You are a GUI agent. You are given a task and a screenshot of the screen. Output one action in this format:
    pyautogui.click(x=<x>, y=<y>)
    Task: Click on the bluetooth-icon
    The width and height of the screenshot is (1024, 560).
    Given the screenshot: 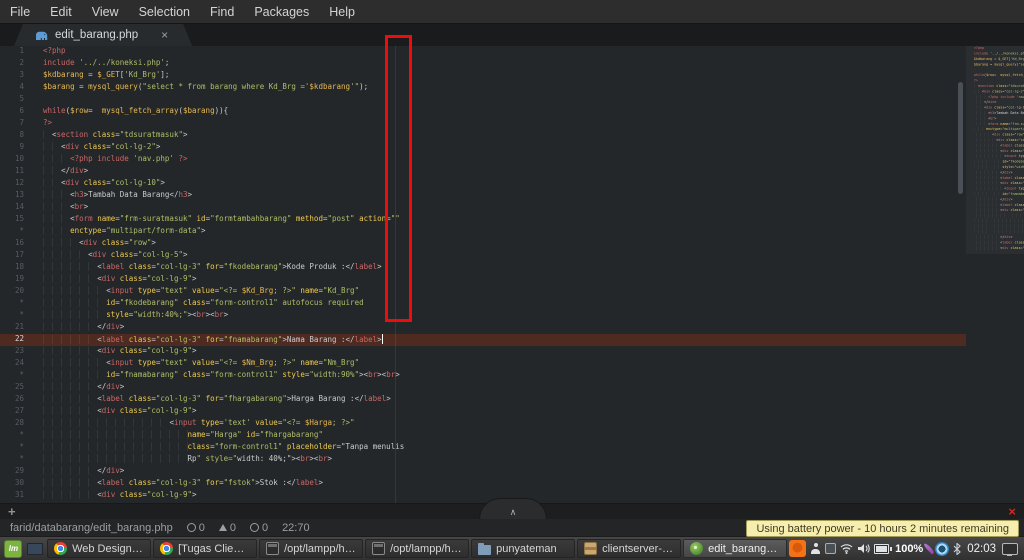 What is the action you would take?
    pyautogui.click(x=957, y=548)
    